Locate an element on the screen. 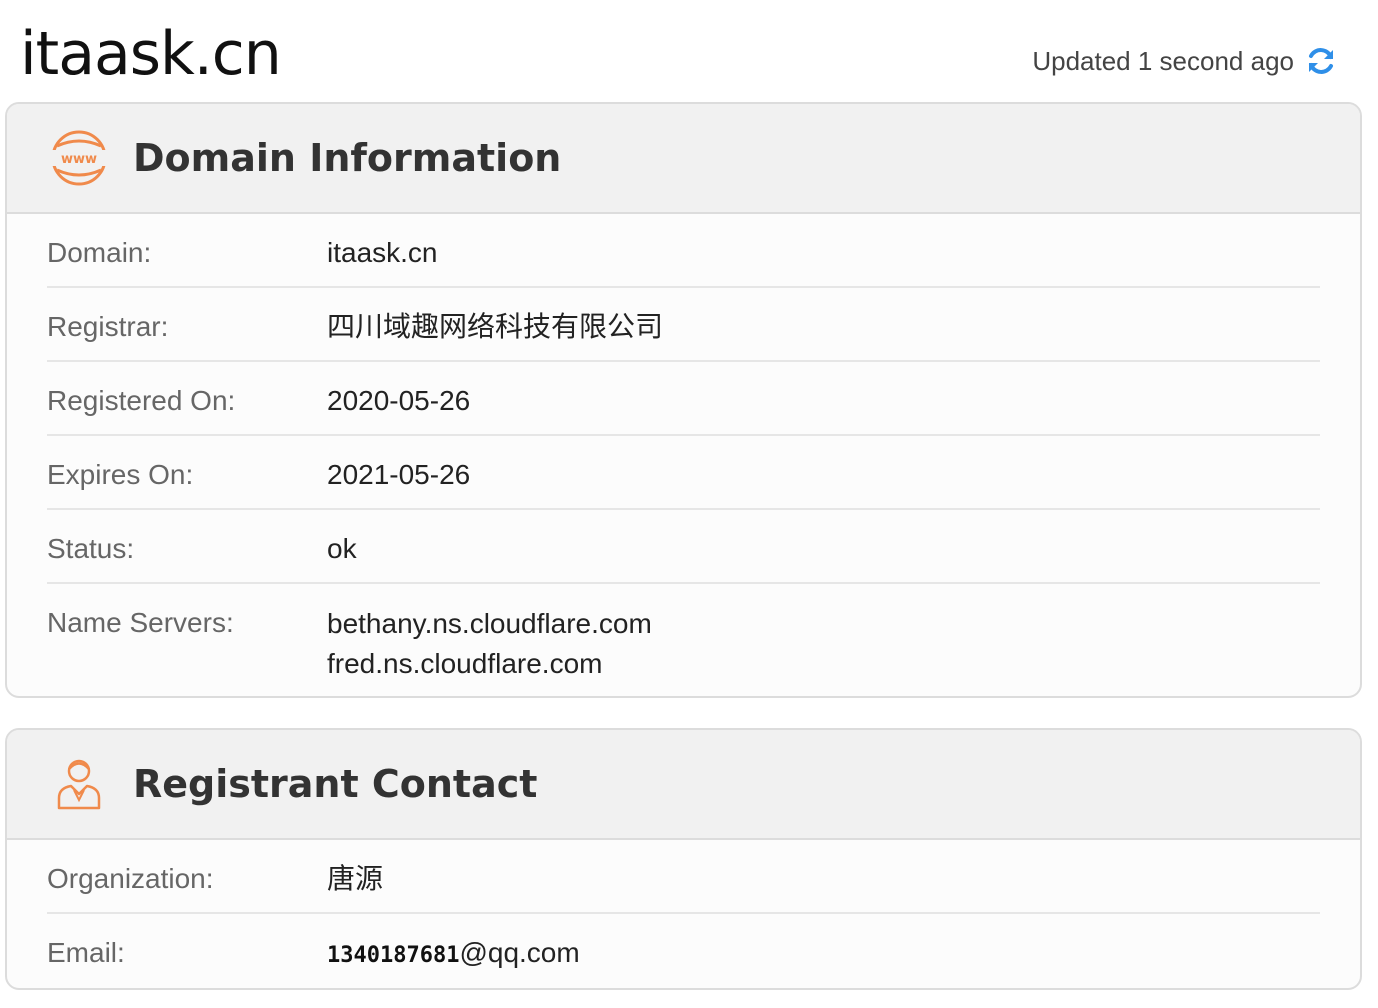  contact-row-email: Email: 1340187681@qq.com is located at coordinates (683, 951).